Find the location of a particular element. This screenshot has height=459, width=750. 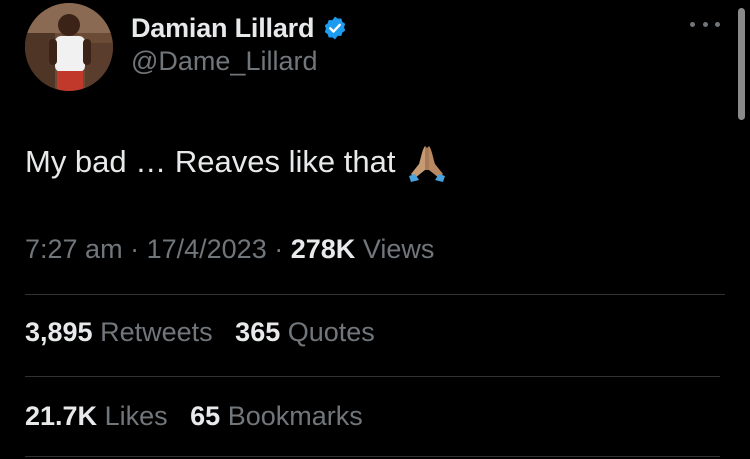

verified-badge-icon is located at coordinates (335, 28).